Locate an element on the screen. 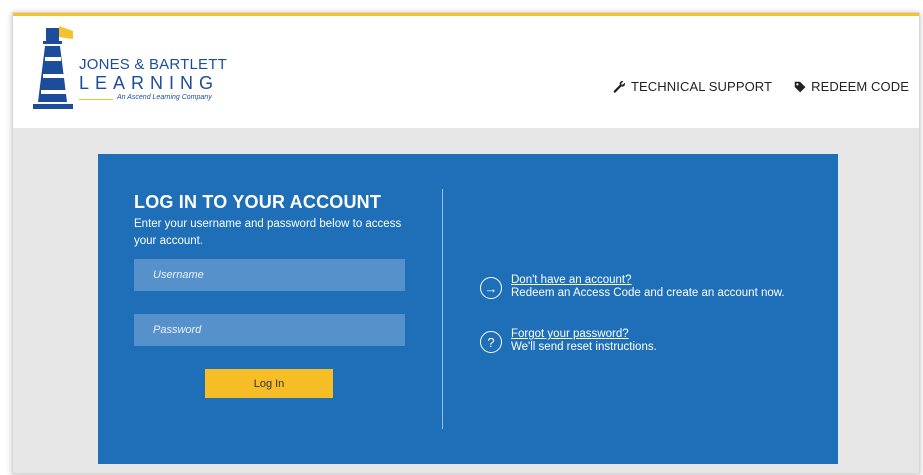 This screenshot has height=475, width=923. brand-tagline: An Ascend Learning Company is located at coordinates (164, 97).